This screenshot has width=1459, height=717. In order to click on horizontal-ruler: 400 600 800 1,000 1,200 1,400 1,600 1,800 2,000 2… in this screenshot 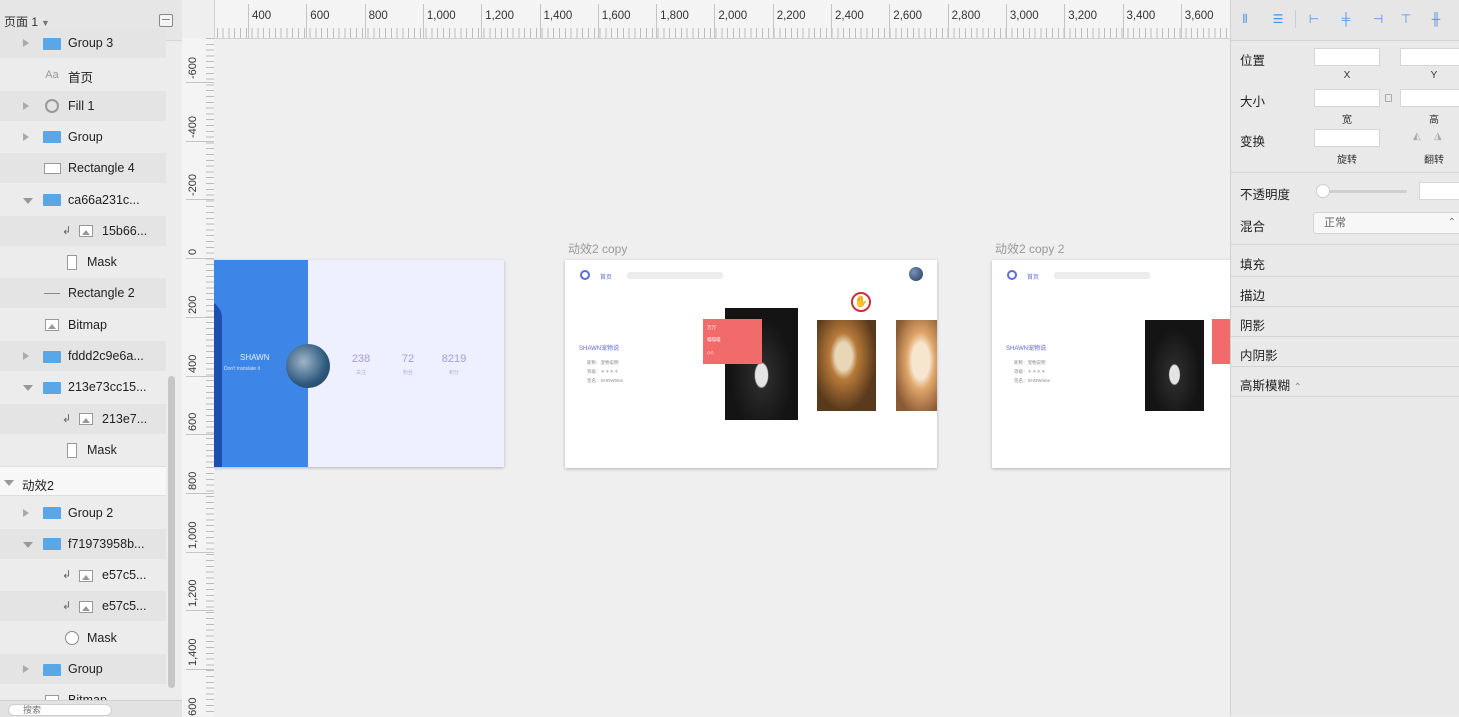, I will do `click(706, 19)`.